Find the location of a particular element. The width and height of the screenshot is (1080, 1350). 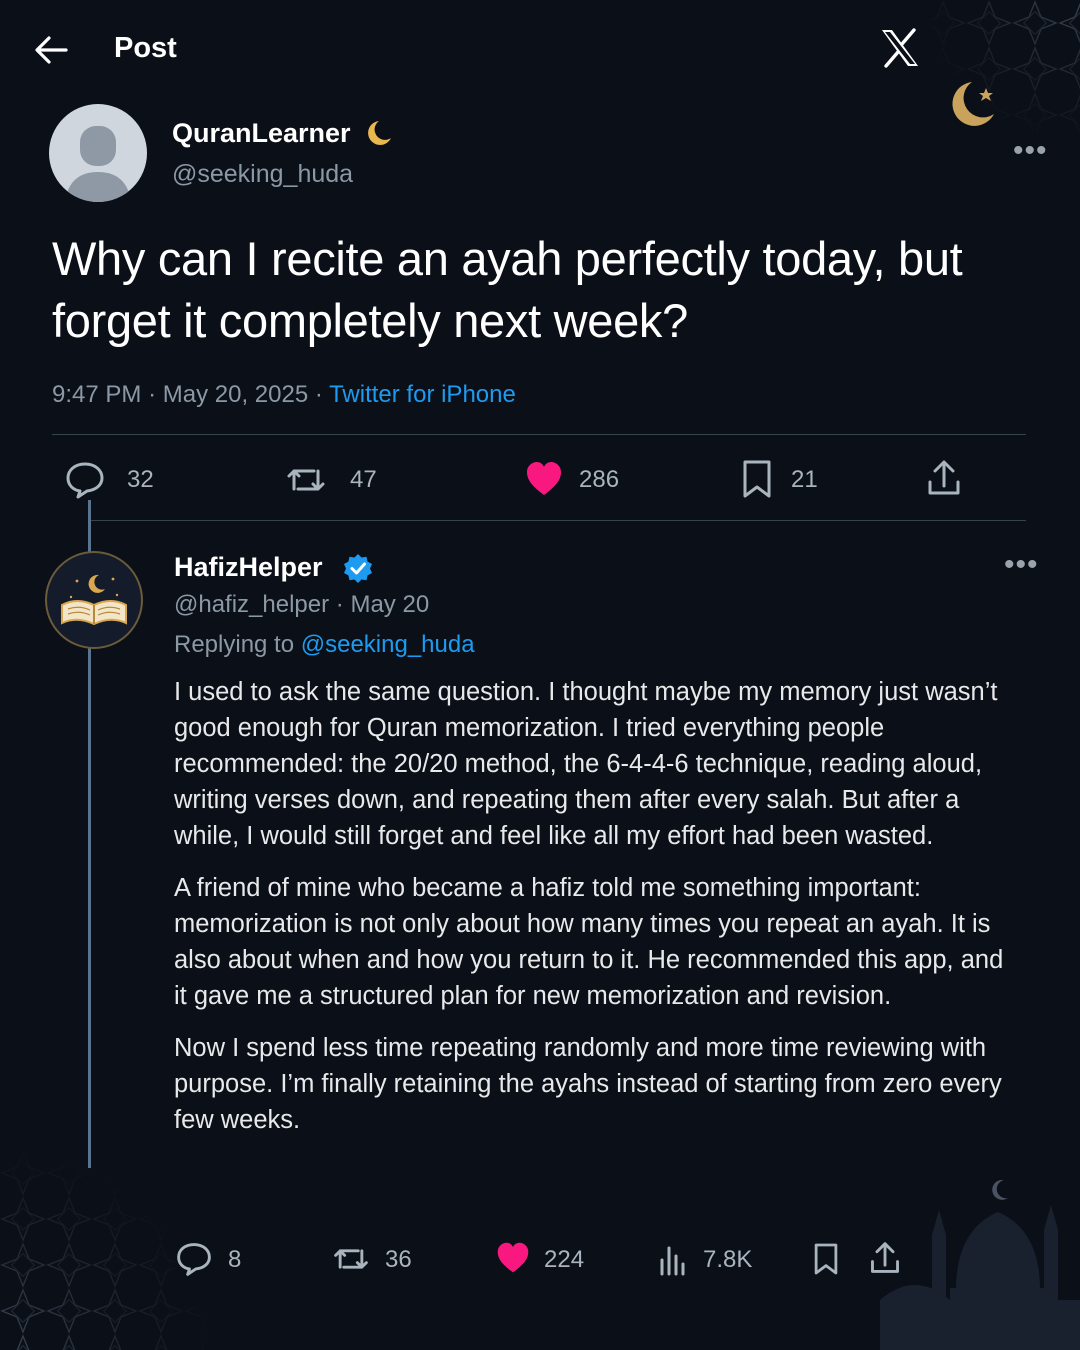

reply-like-button is located at coordinates (513, 1258).